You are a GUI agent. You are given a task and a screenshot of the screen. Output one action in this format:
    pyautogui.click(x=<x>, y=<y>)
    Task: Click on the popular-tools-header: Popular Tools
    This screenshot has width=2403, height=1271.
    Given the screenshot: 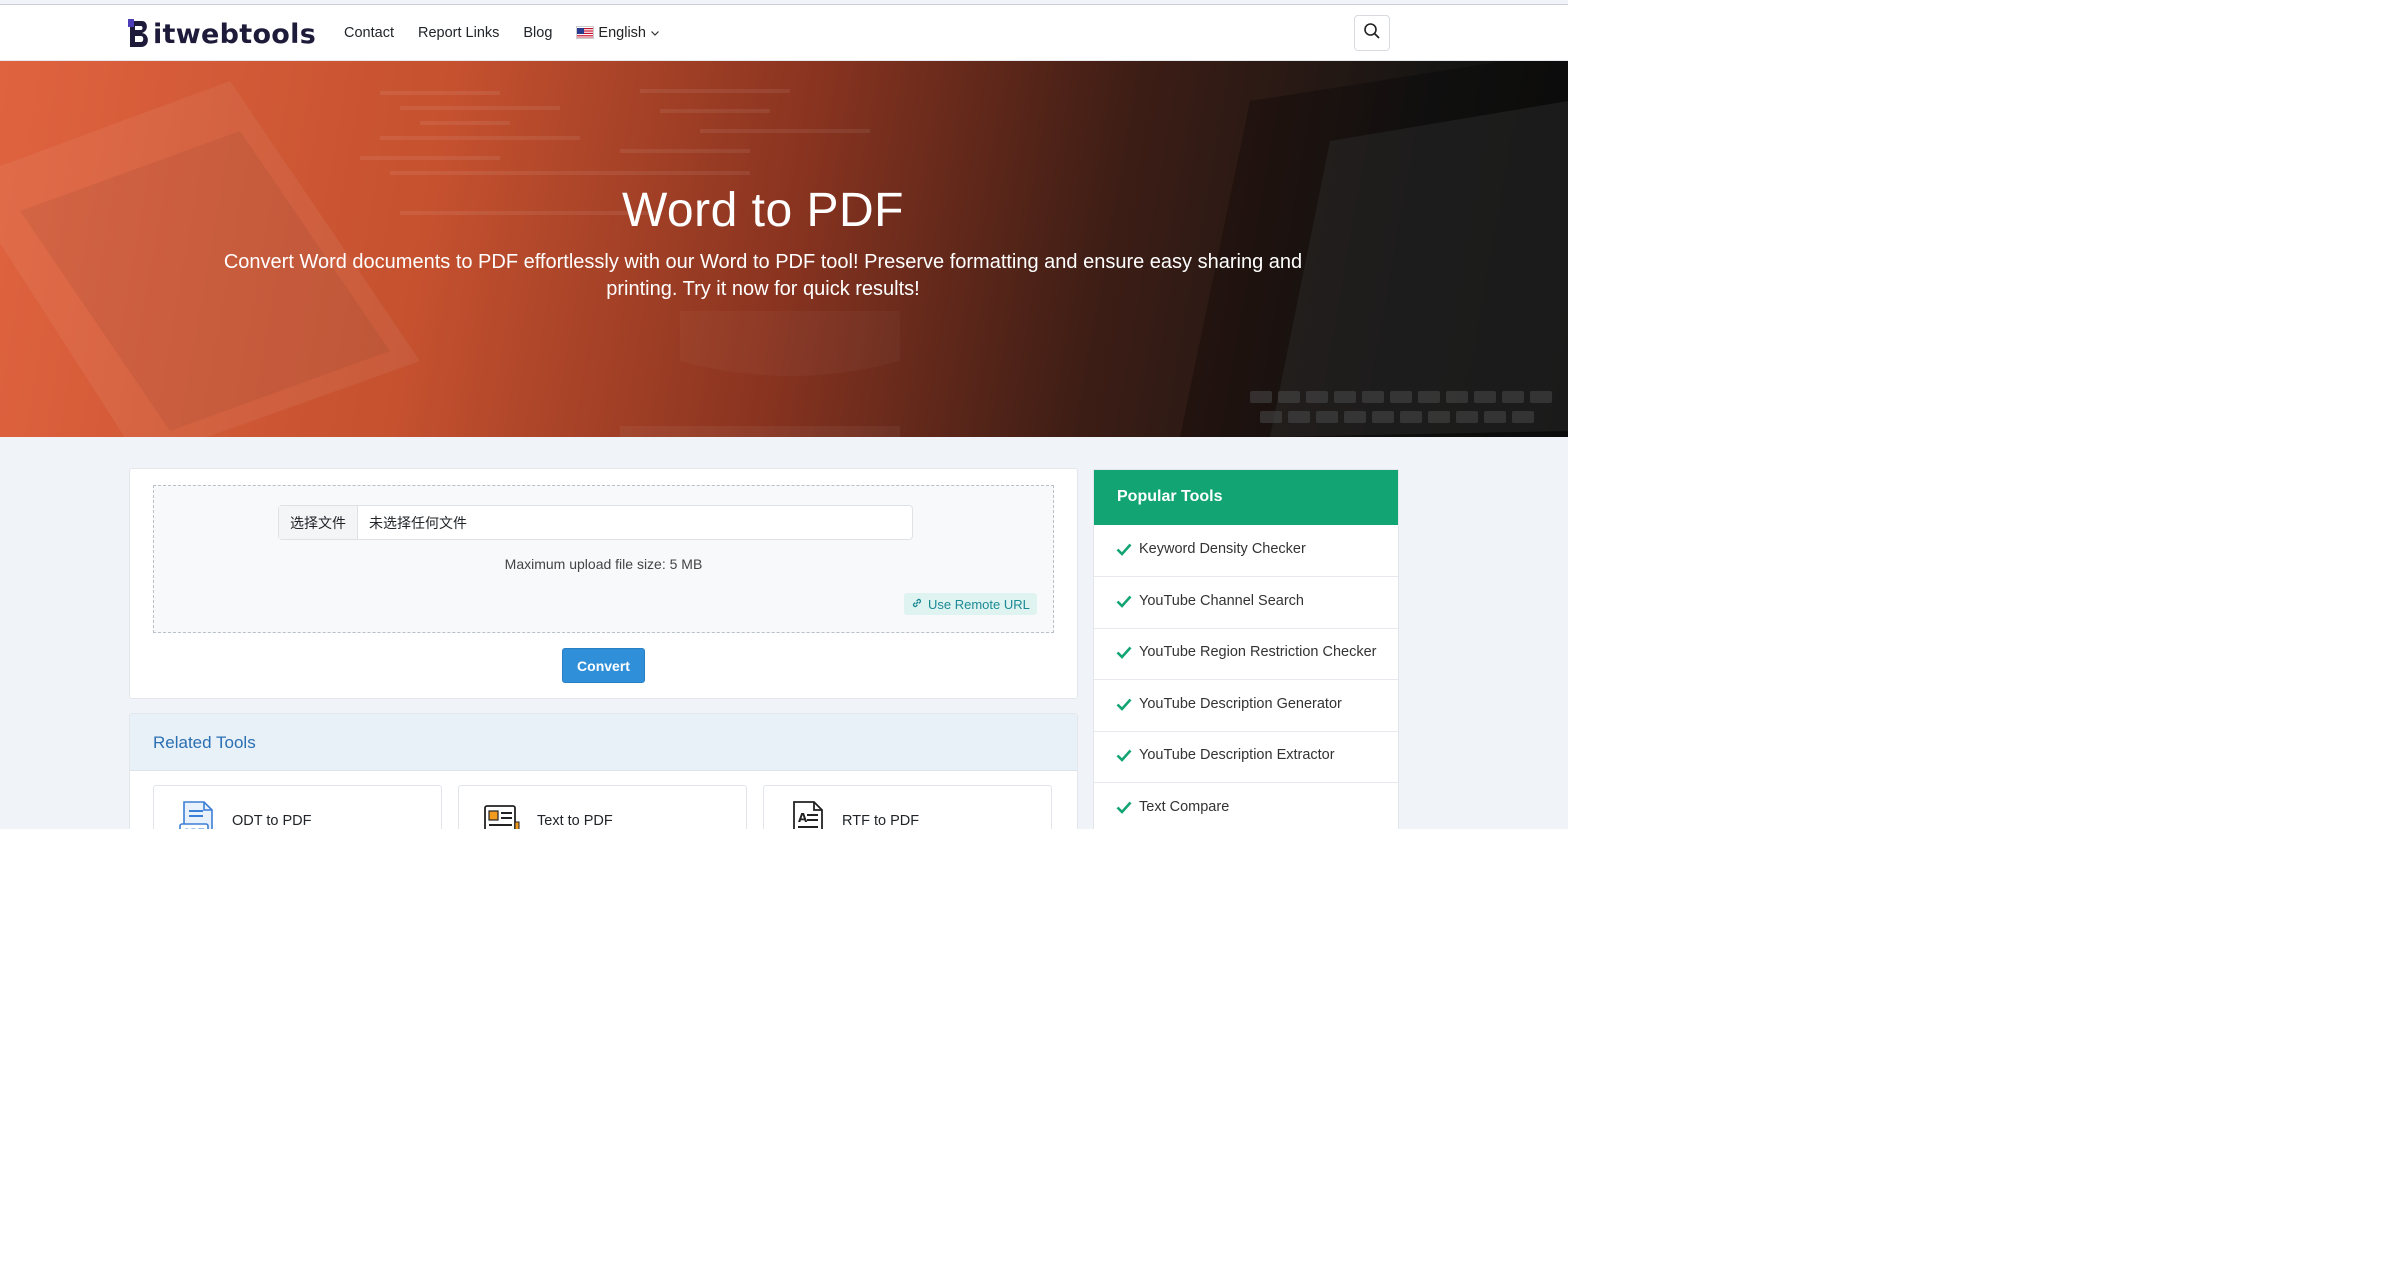 What is the action you would take?
    pyautogui.click(x=1246, y=497)
    